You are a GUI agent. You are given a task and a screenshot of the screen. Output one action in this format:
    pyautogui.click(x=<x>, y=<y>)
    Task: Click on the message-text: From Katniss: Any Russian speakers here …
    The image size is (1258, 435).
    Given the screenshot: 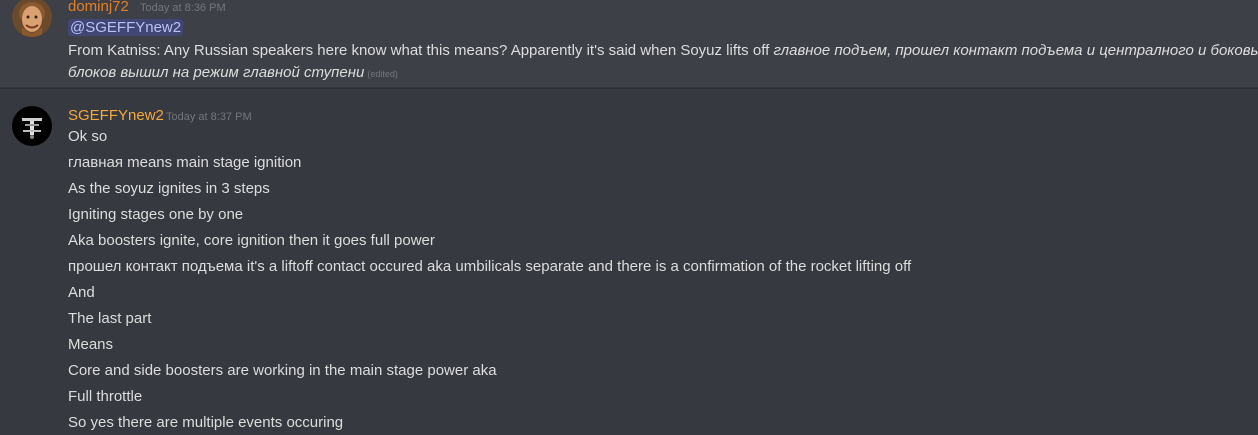 What is the action you would take?
    pyautogui.click(x=421, y=50)
    